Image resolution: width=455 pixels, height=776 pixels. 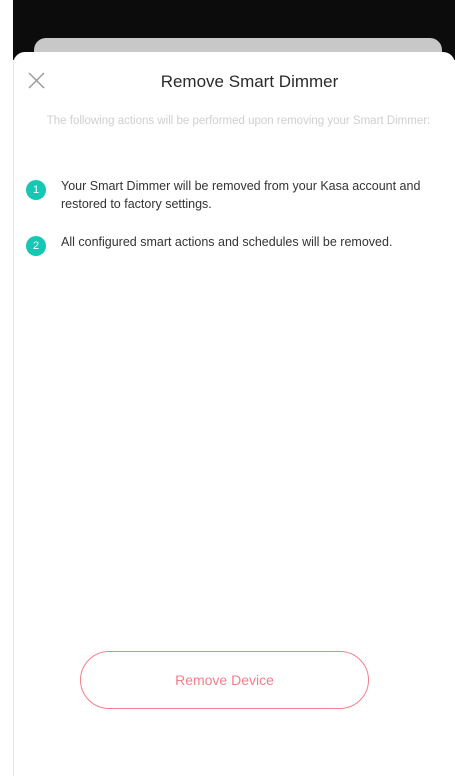 What do you see at coordinates (249, 81) in the screenshot?
I see `sheet-title: Remove Smart Dimmer` at bounding box center [249, 81].